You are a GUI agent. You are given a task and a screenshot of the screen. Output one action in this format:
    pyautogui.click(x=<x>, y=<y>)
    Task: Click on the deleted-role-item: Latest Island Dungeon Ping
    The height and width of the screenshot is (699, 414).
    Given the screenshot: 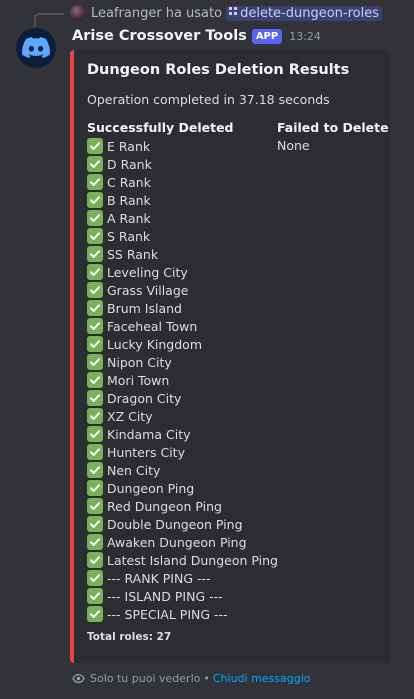 What is the action you would take?
    pyautogui.click(x=182, y=560)
    